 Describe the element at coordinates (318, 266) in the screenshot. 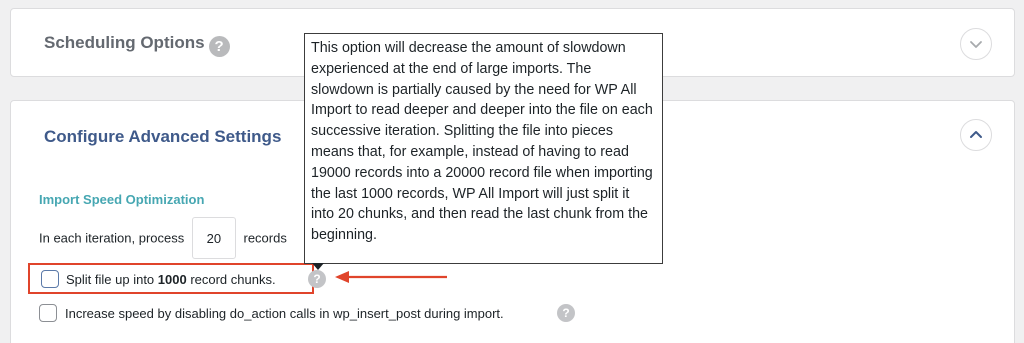

I see `tooltip-pointer` at that location.